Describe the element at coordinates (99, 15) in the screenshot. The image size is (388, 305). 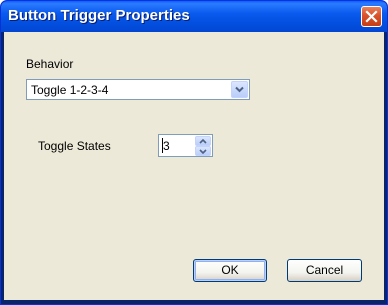
I see `dialog-title: Button Trigger Properties` at that location.